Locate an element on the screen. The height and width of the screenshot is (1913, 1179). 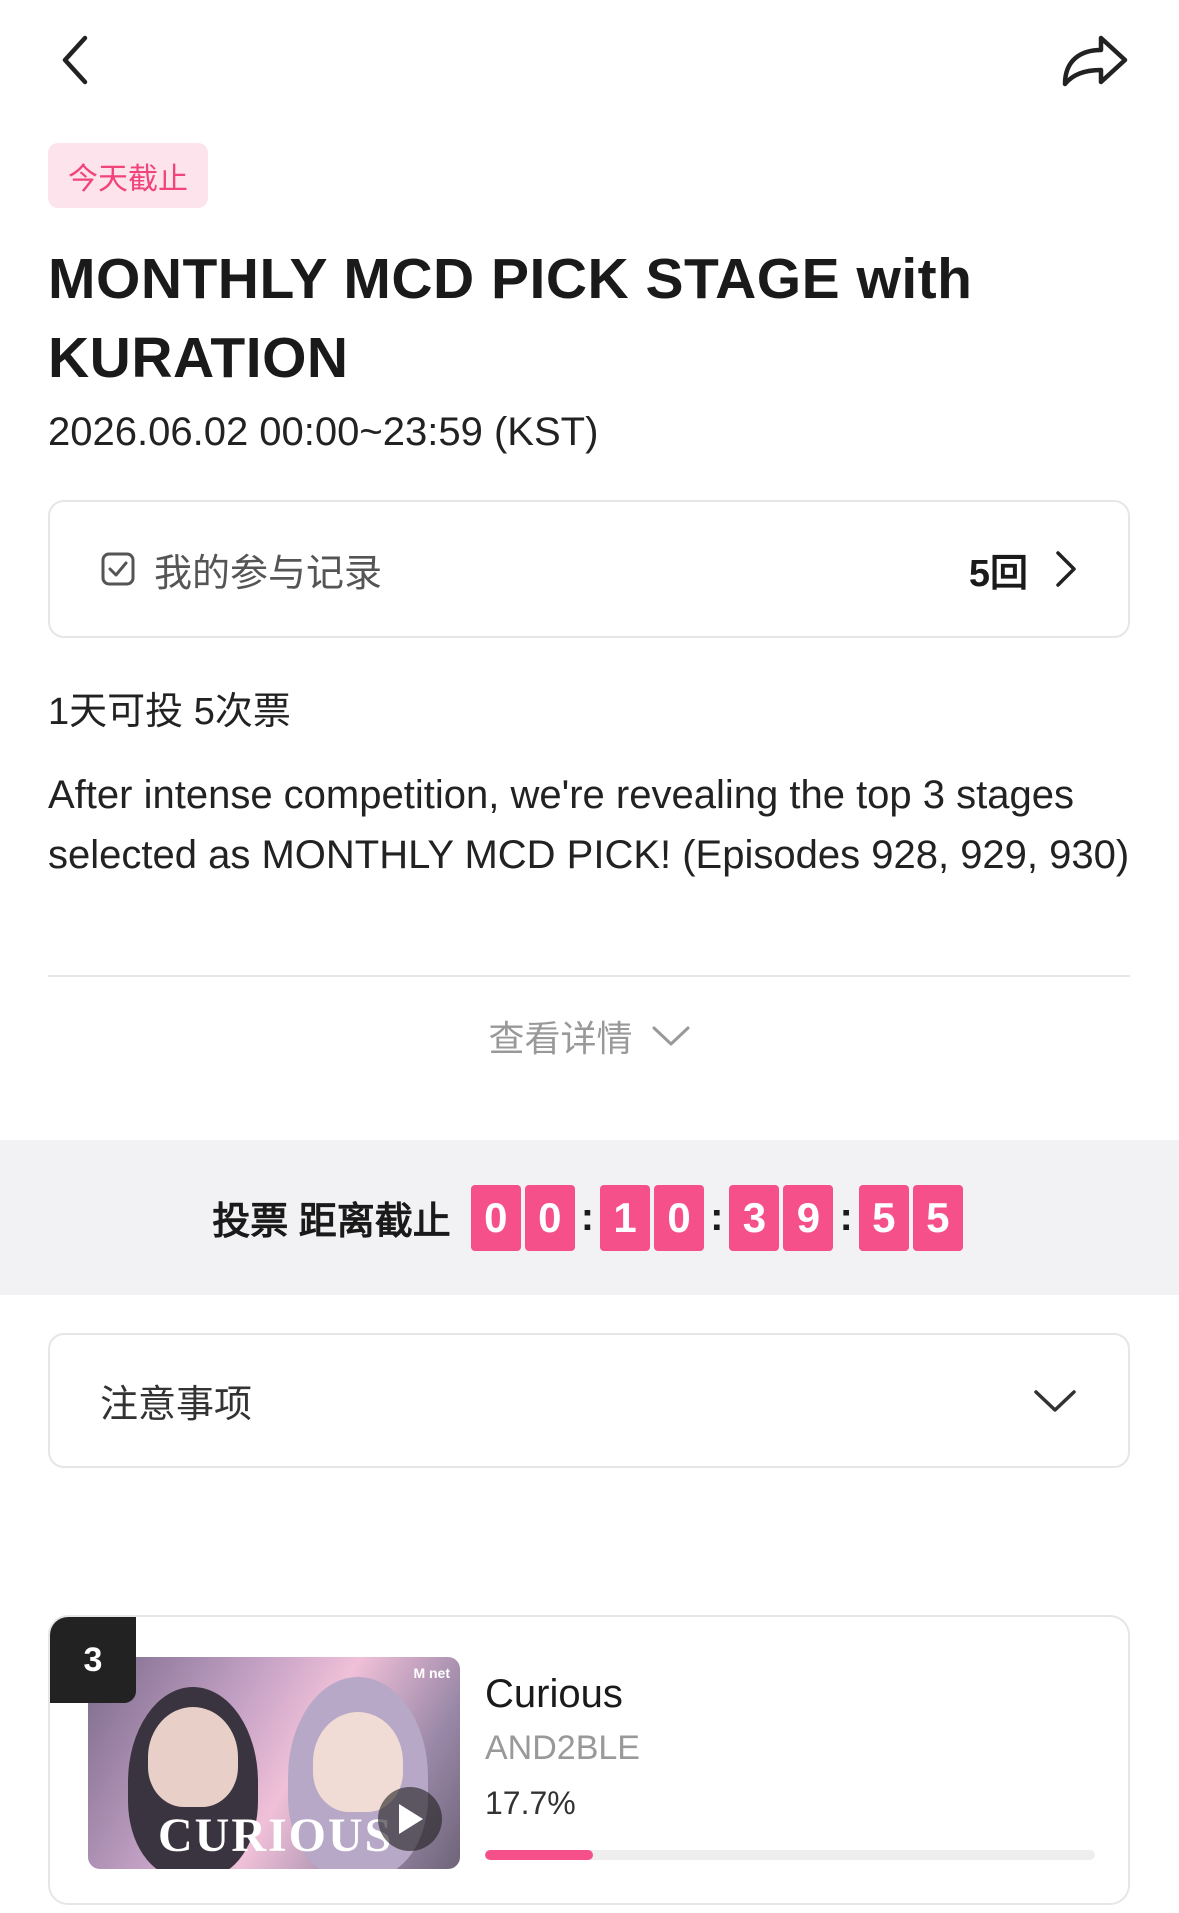
countdown-digit: 3 is located at coordinates (754, 1217).